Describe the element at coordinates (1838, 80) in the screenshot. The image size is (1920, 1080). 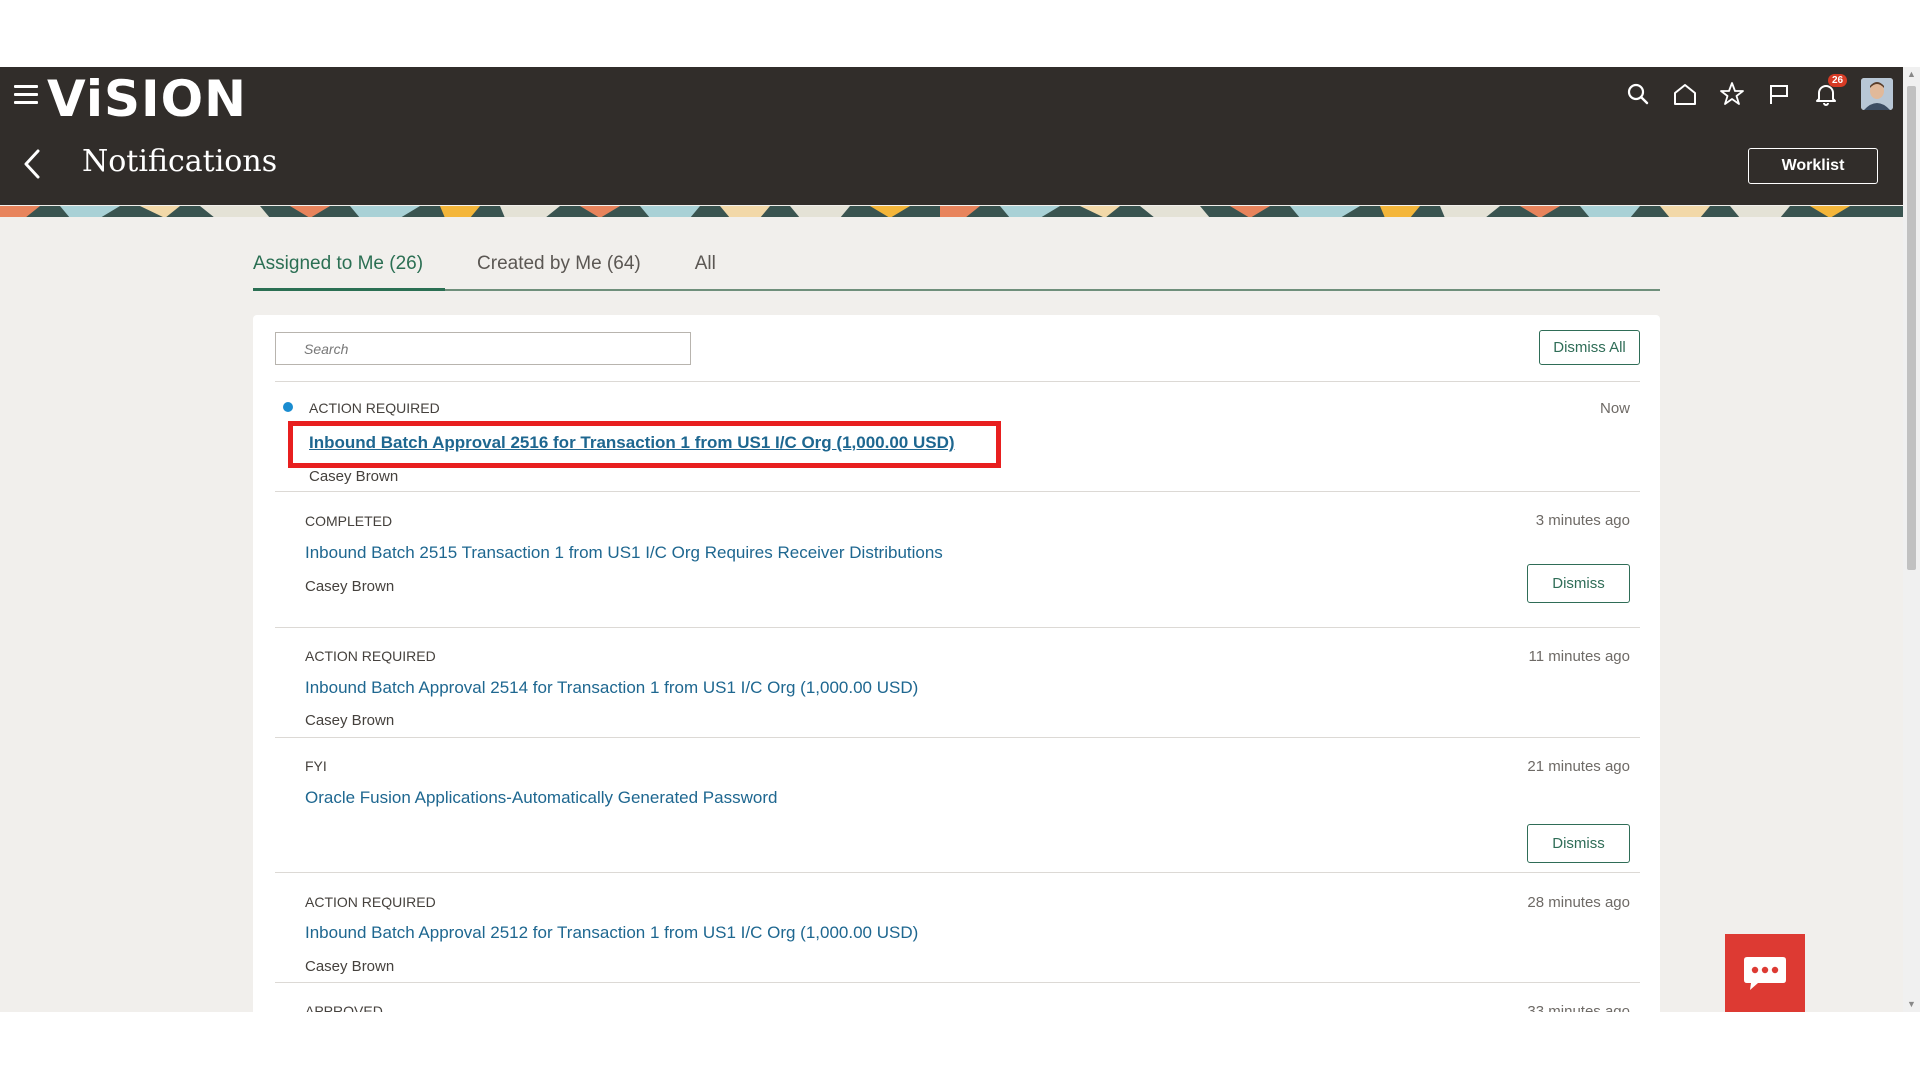
I see `notification-count-badge: 26` at that location.